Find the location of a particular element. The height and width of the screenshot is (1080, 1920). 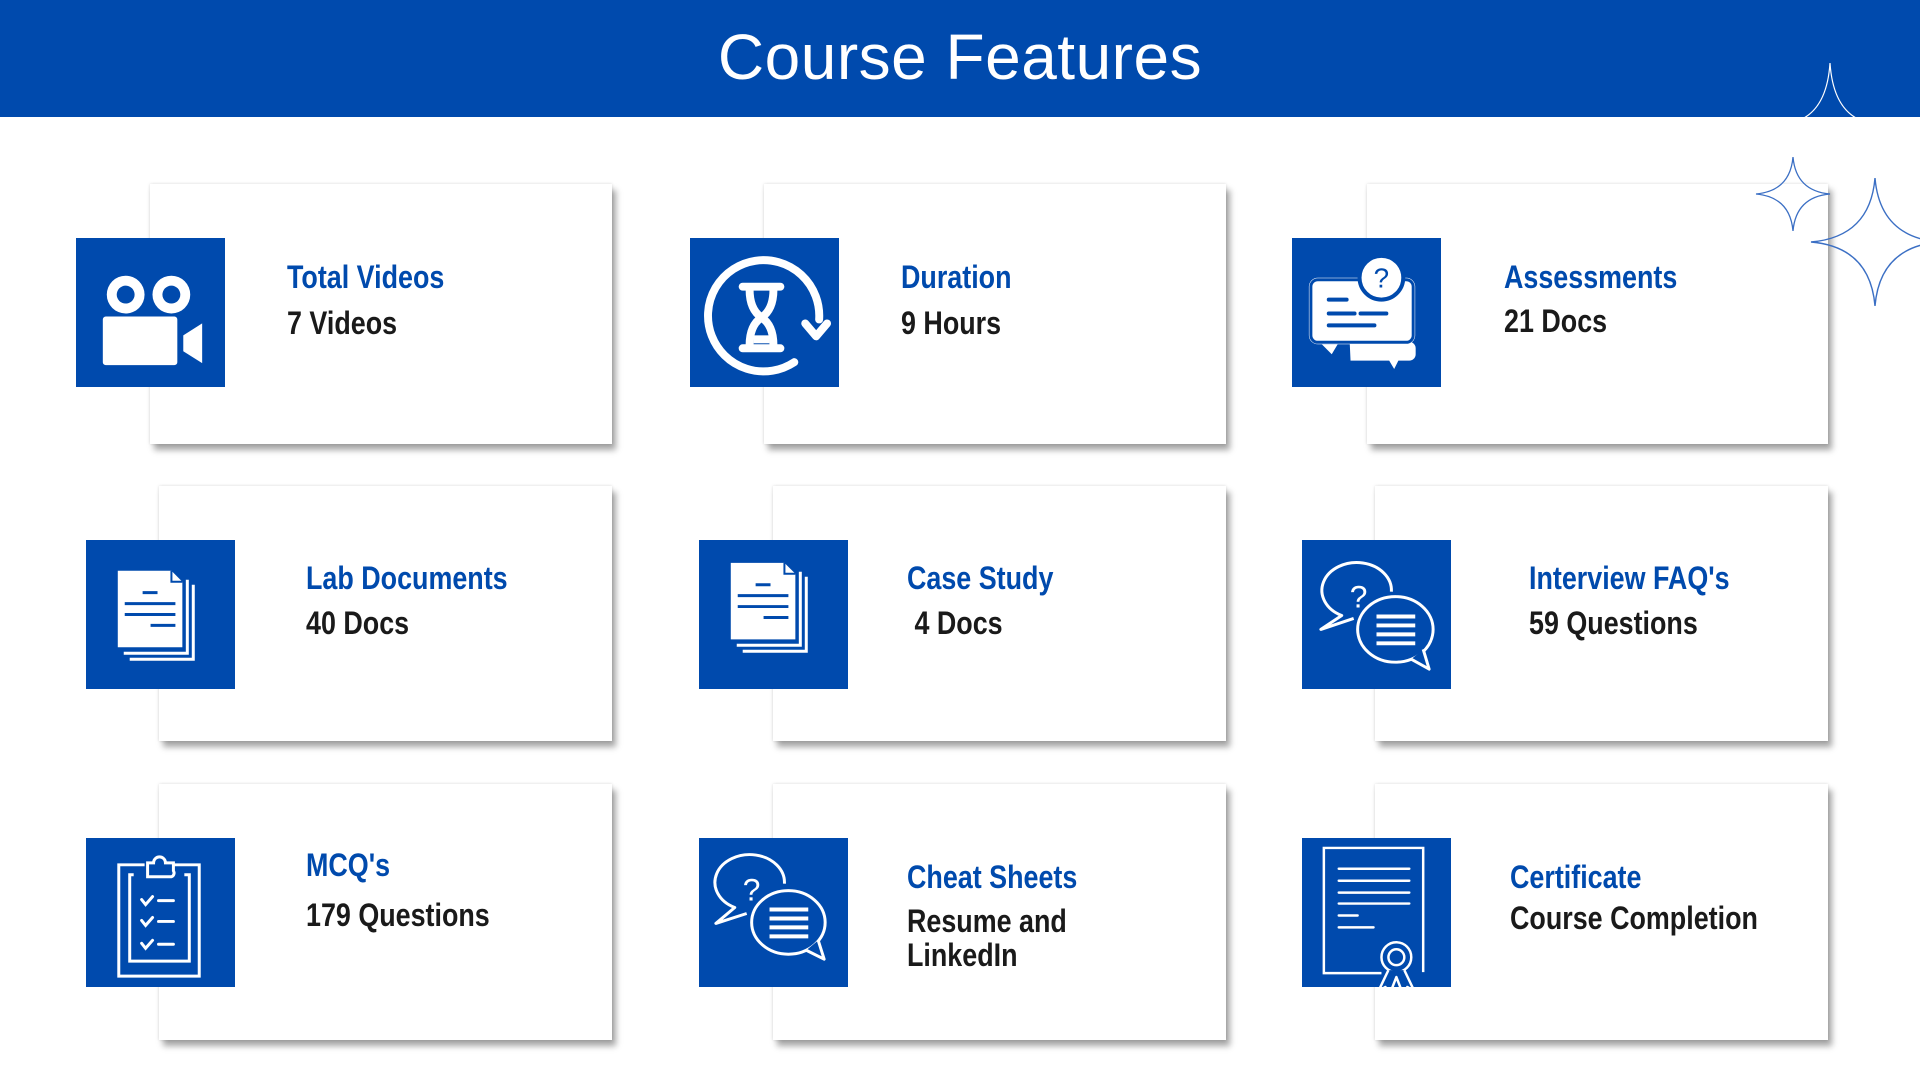

feature-value: 21 Docs is located at coordinates (1556, 321).